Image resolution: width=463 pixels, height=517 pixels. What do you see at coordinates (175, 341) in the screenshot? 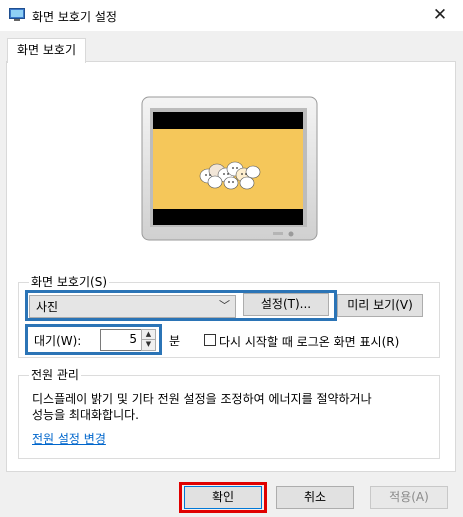
I see `wait-unit-label: 분` at bounding box center [175, 341].